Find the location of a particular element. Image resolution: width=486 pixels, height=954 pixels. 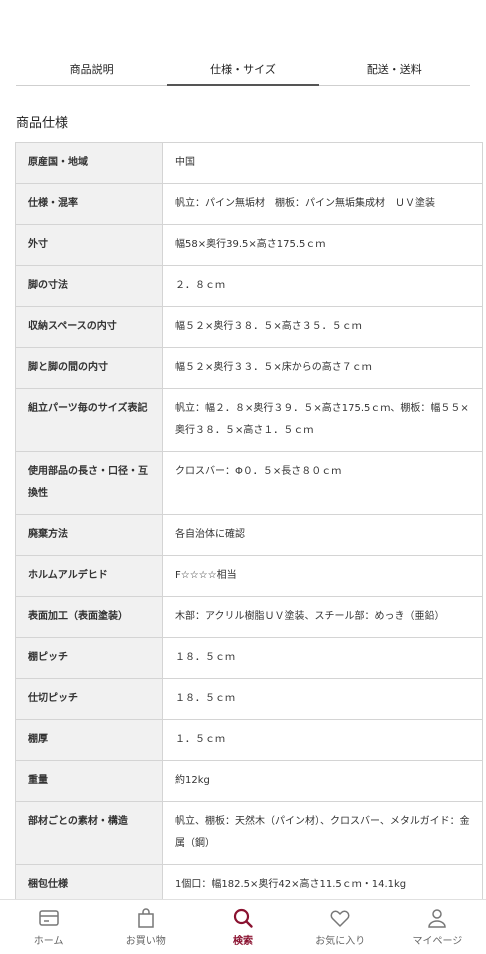

nav-home: ホーム is located at coordinates (48, 927).